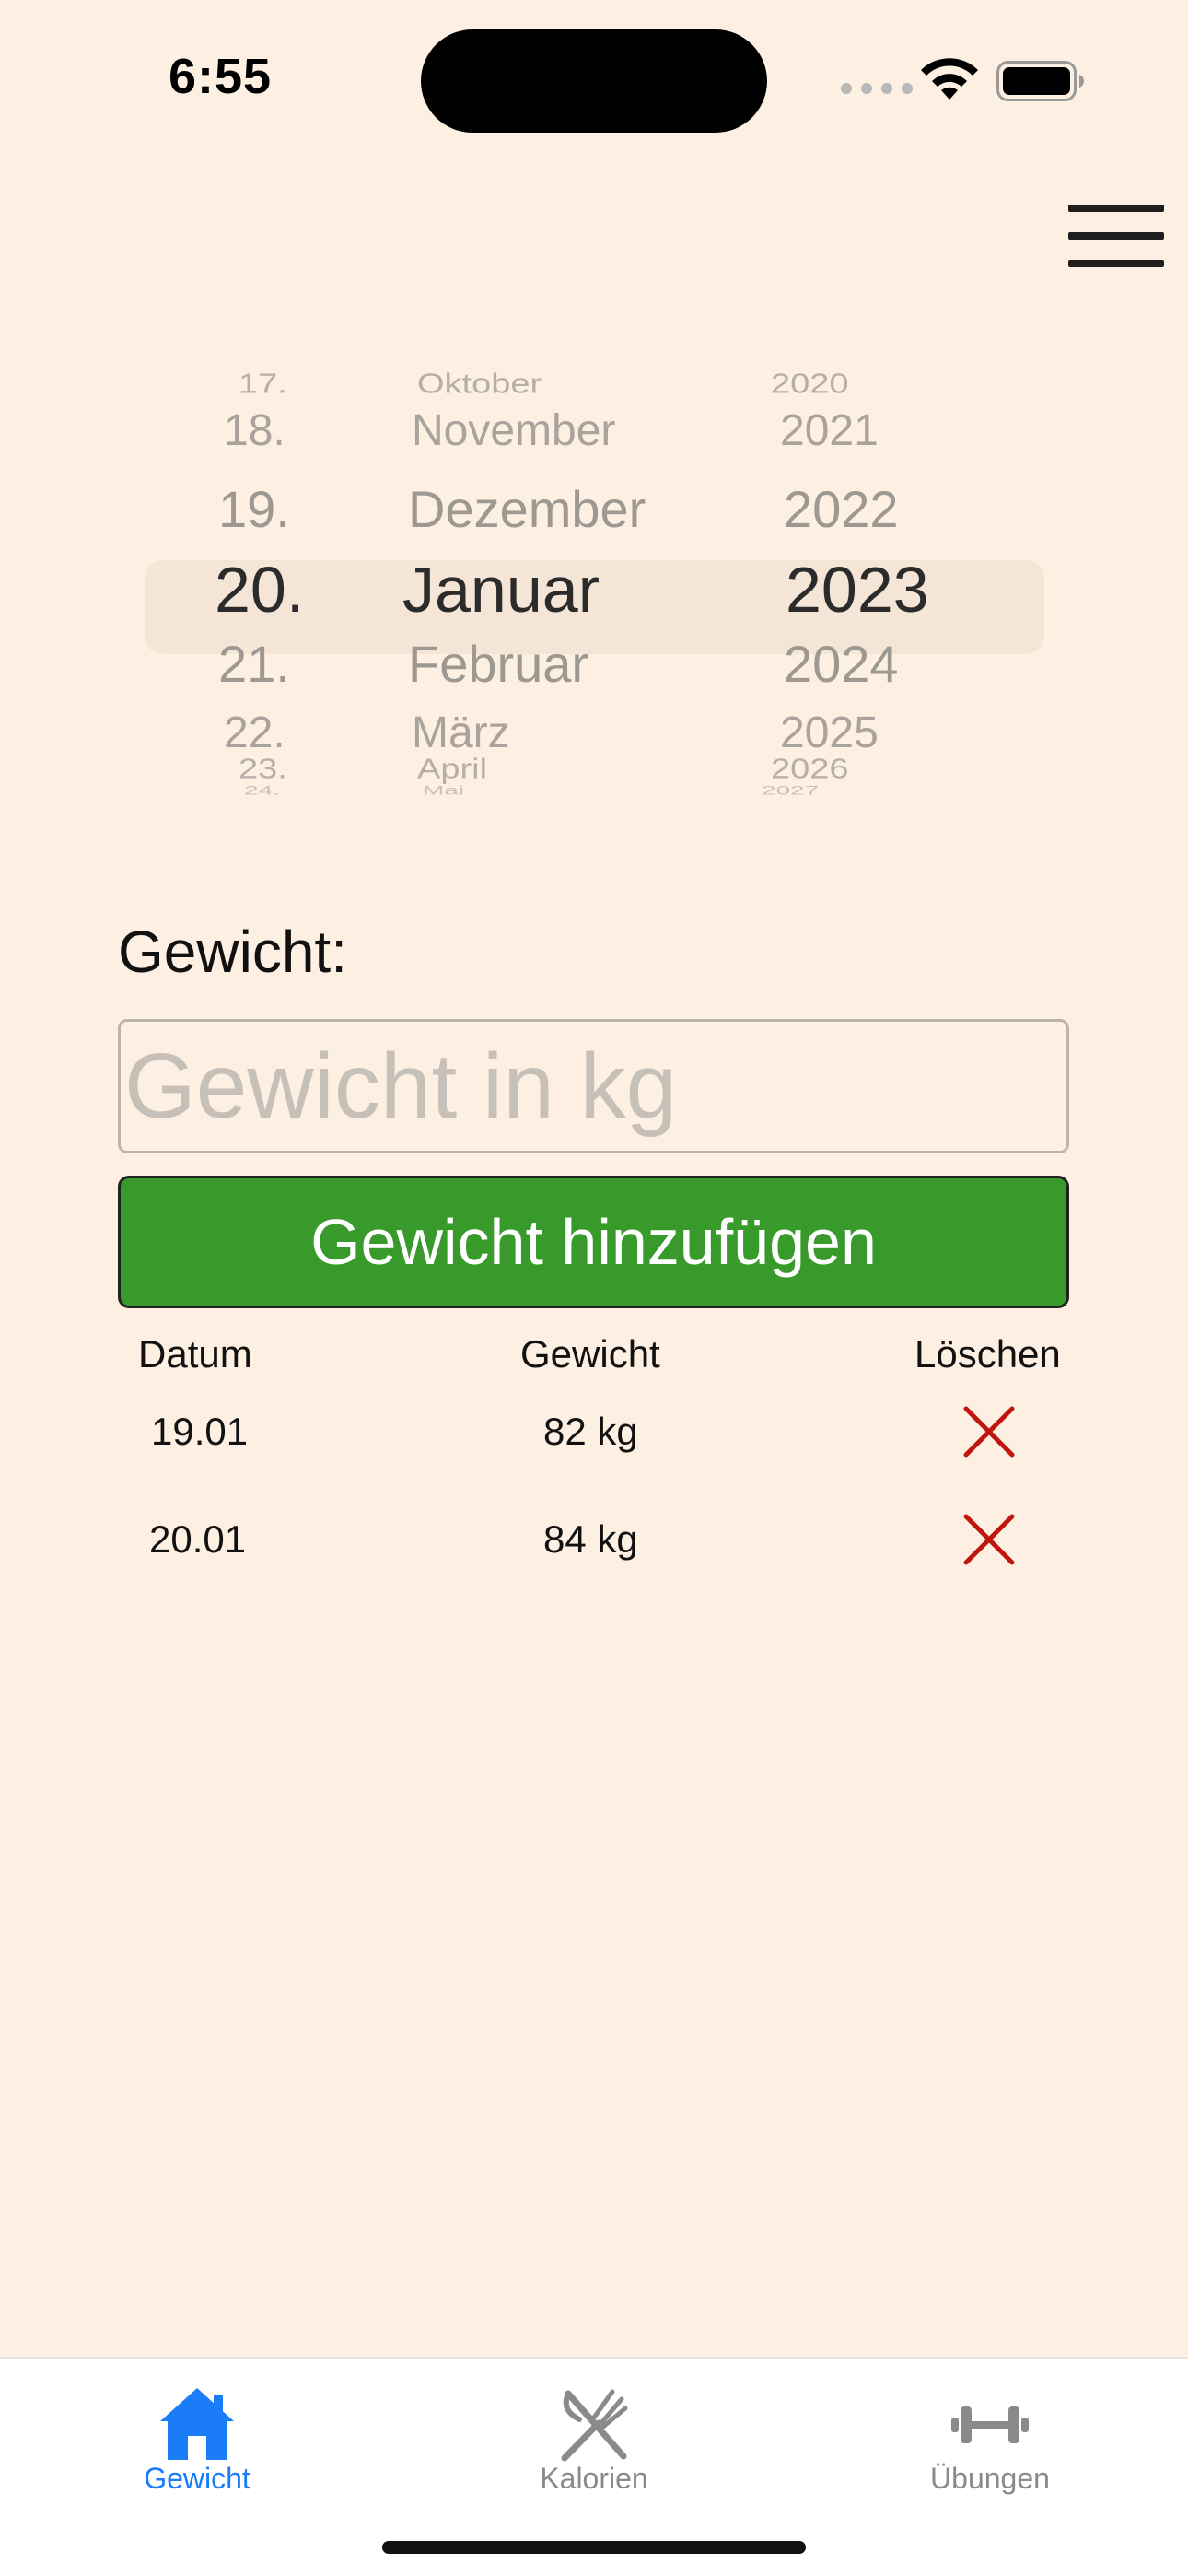 The image size is (1188, 2576). I want to click on hamburger-menu-button, so click(1116, 236).